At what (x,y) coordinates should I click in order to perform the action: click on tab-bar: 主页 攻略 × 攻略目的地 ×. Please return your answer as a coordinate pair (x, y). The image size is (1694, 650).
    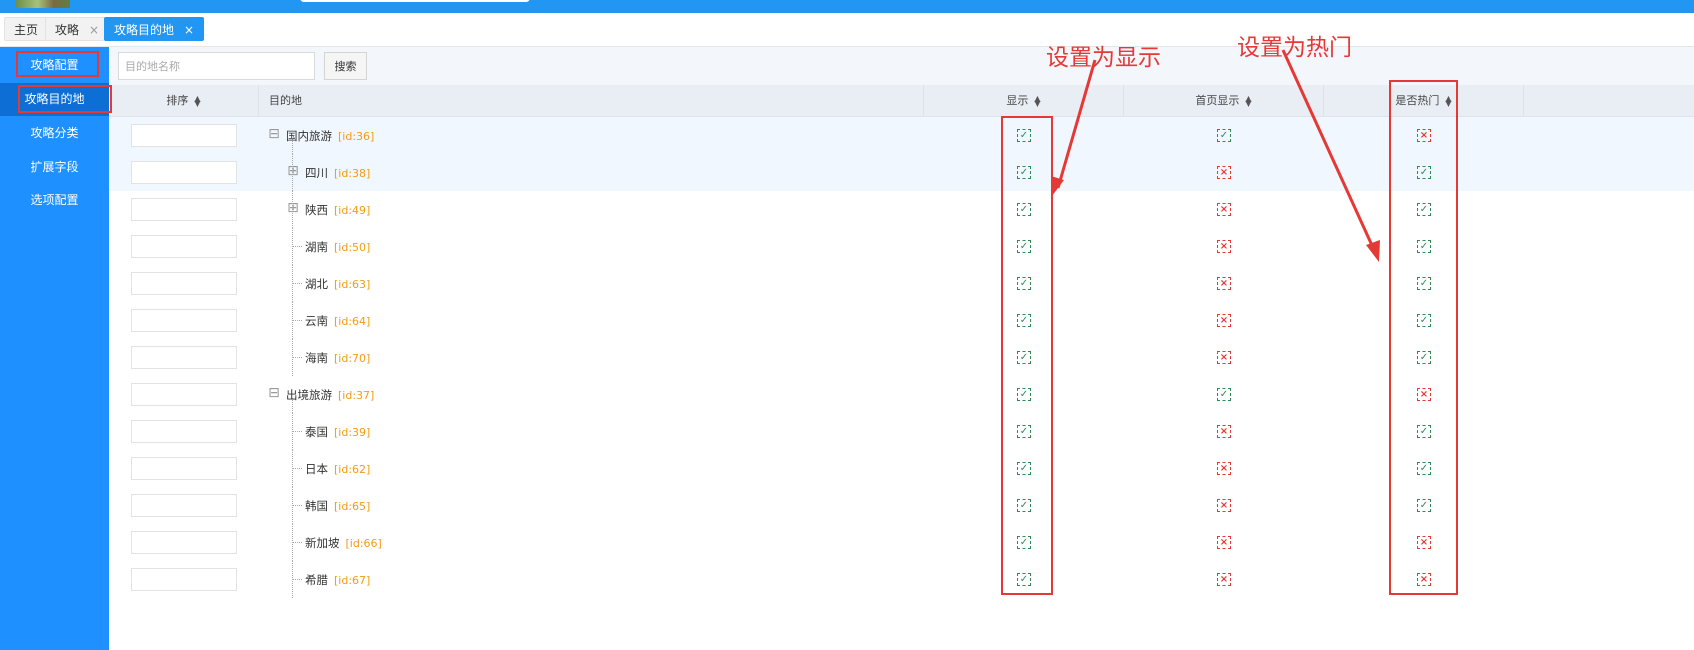
    Looking at the image, I should click on (847, 30).